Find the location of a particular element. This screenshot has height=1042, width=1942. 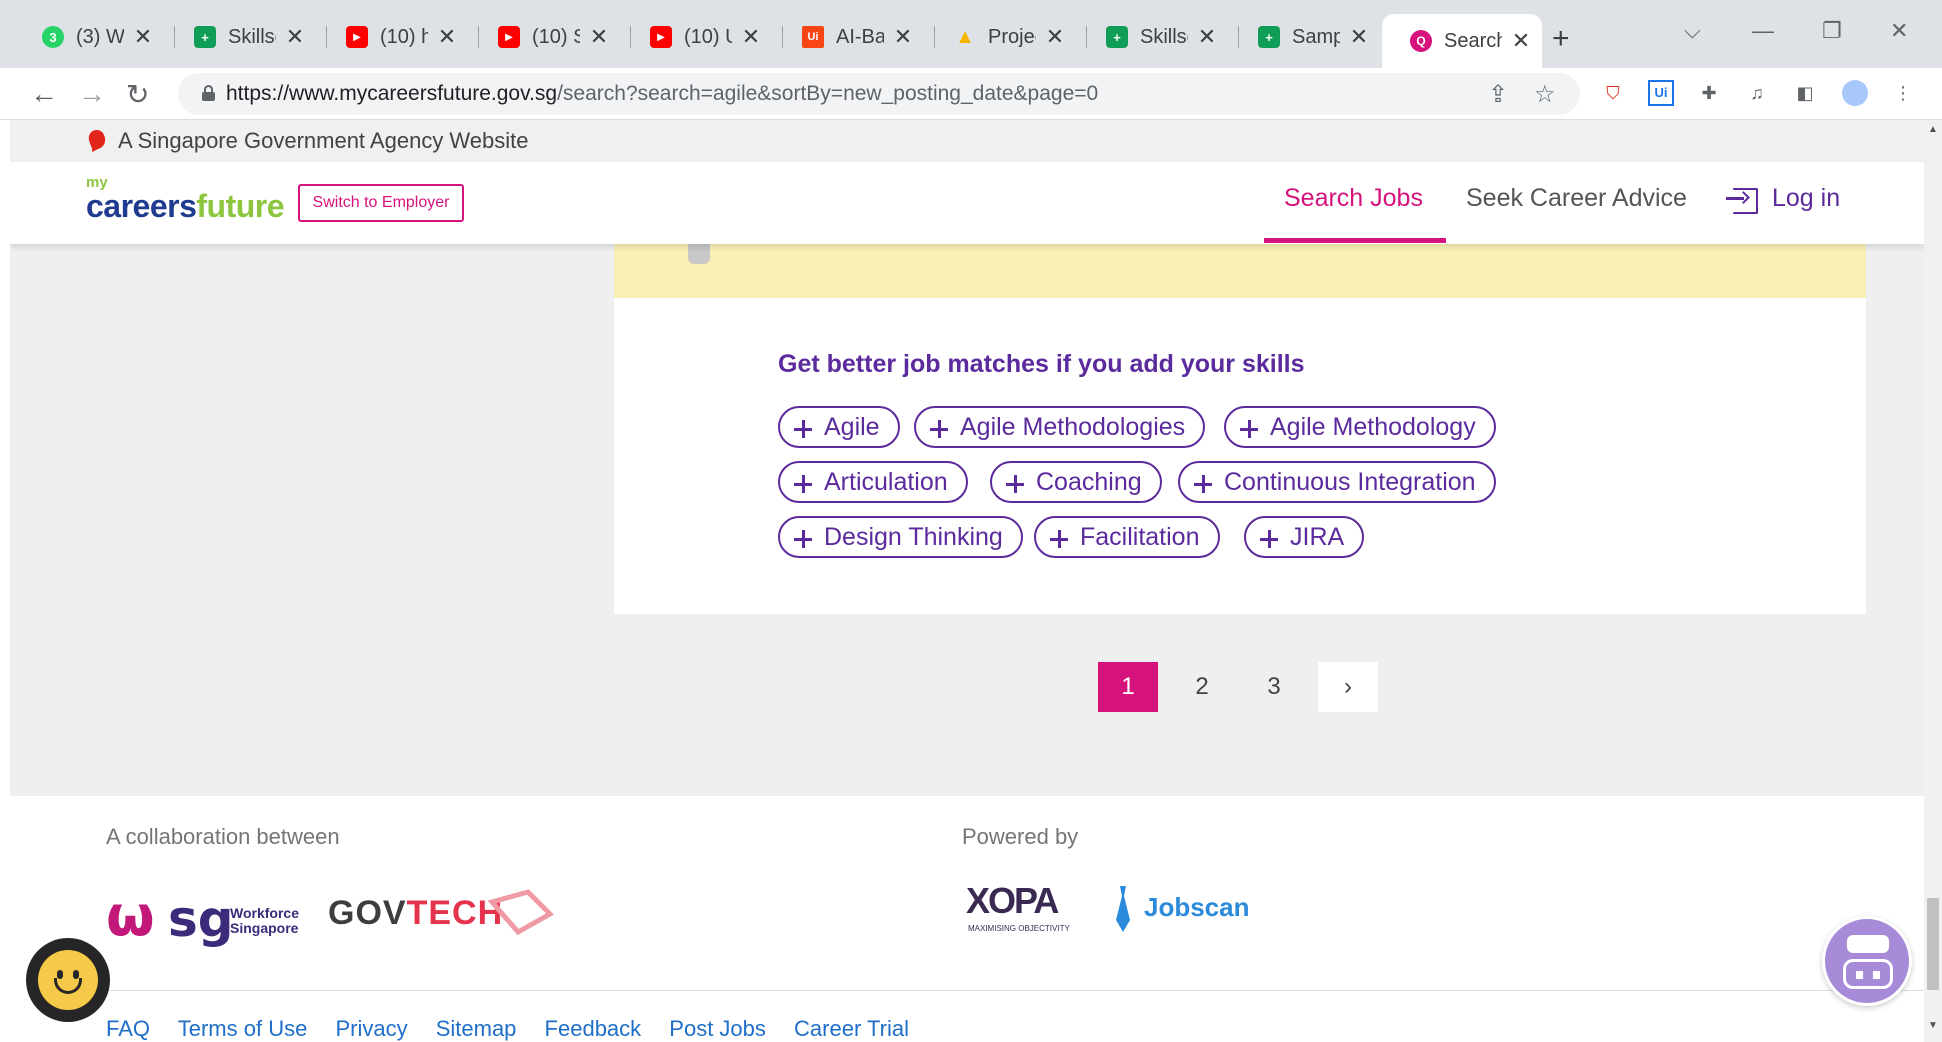

profile-avatar is located at coordinates (1855, 93).